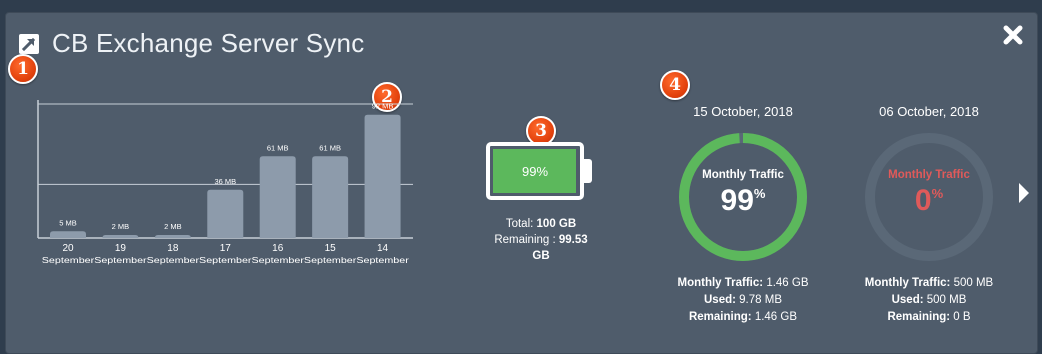 The width and height of the screenshot is (1042, 354). I want to click on donut-value: 99%, so click(743, 201).